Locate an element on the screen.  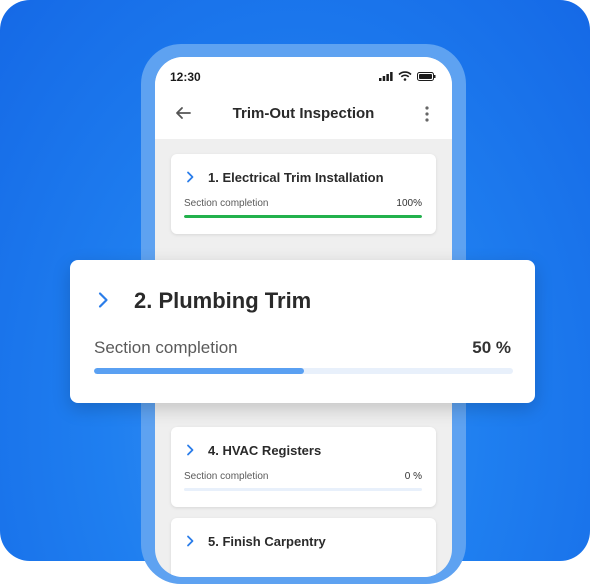
app-header: 12:30 Trim-Out Inspection is located at coordinates (303, 98).